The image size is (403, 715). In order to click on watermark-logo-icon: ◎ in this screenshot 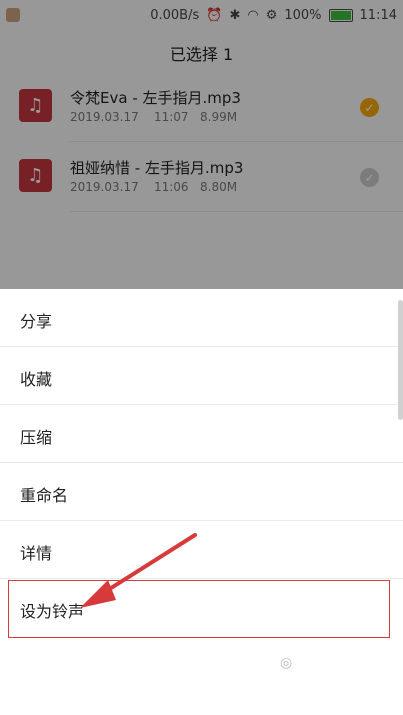, I will do `click(286, 663)`.